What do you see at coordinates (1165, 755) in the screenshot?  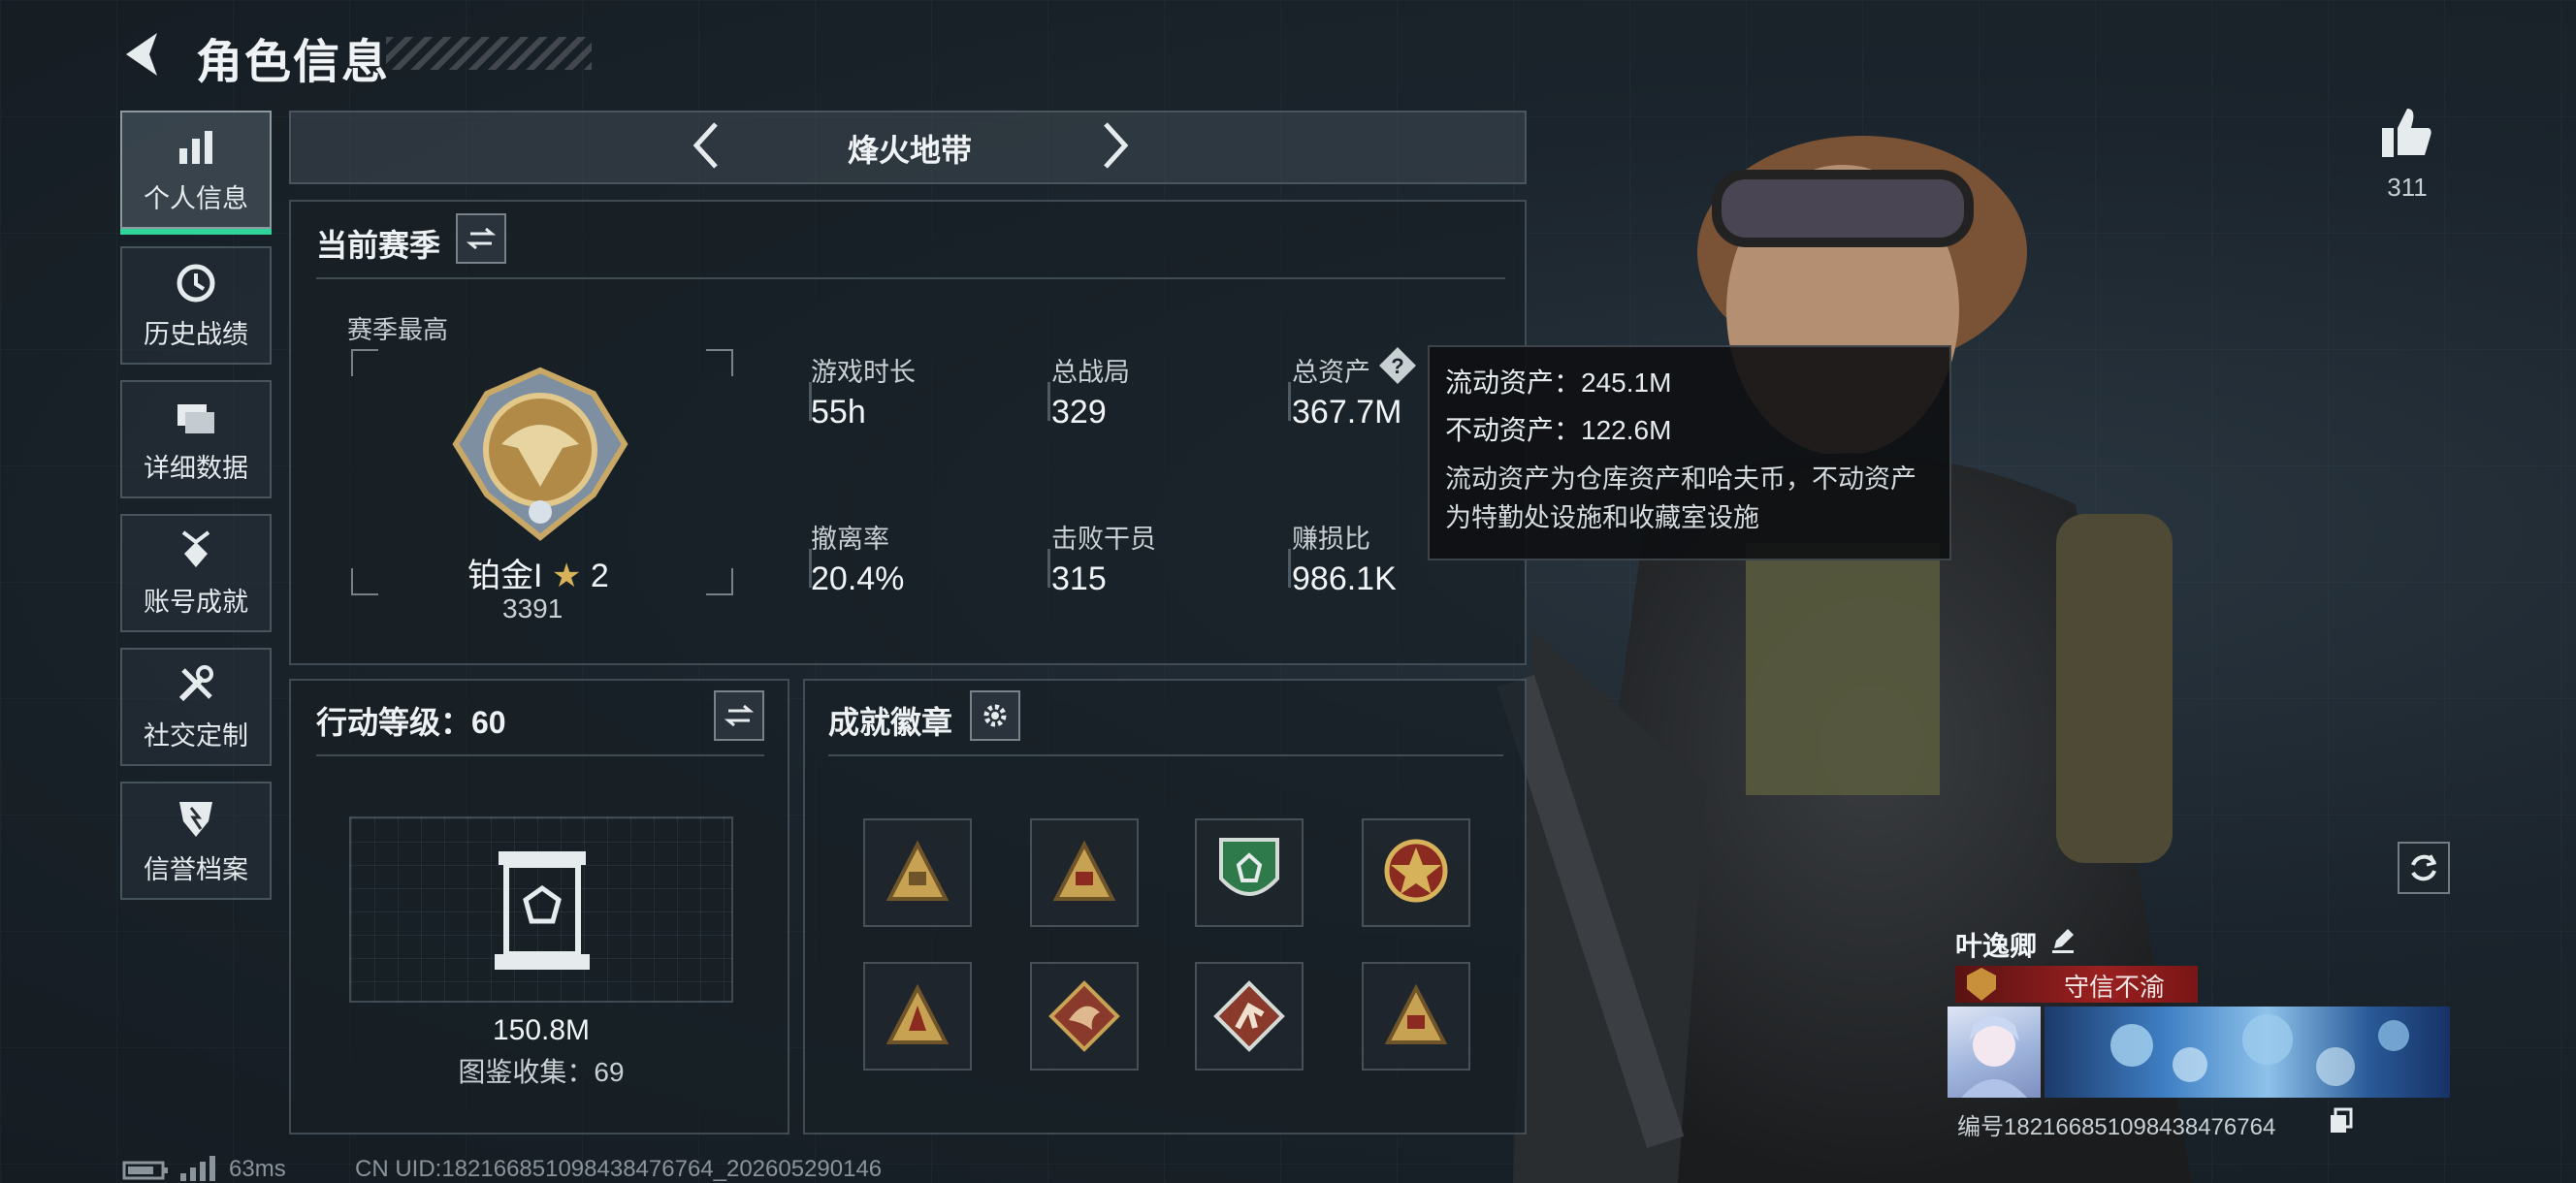 I see `achievements-divider` at bounding box center [1165, 755].